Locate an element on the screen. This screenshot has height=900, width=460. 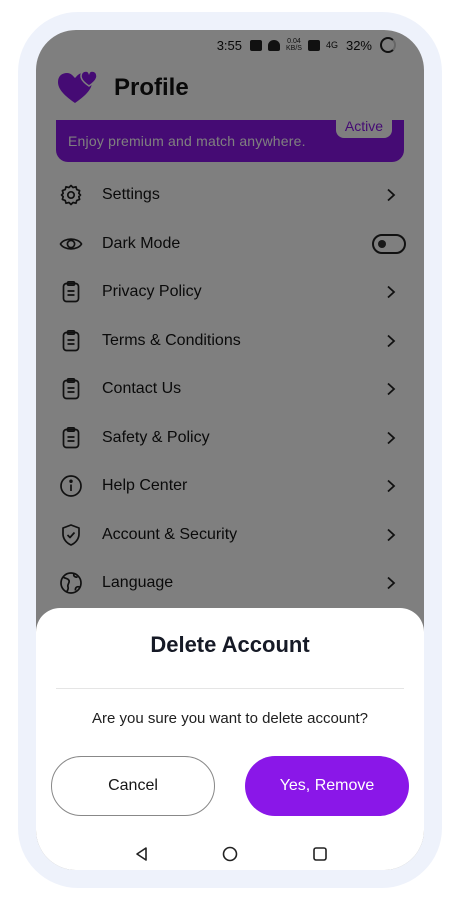
recent-apps-icon is located at coordinates (320, 854).